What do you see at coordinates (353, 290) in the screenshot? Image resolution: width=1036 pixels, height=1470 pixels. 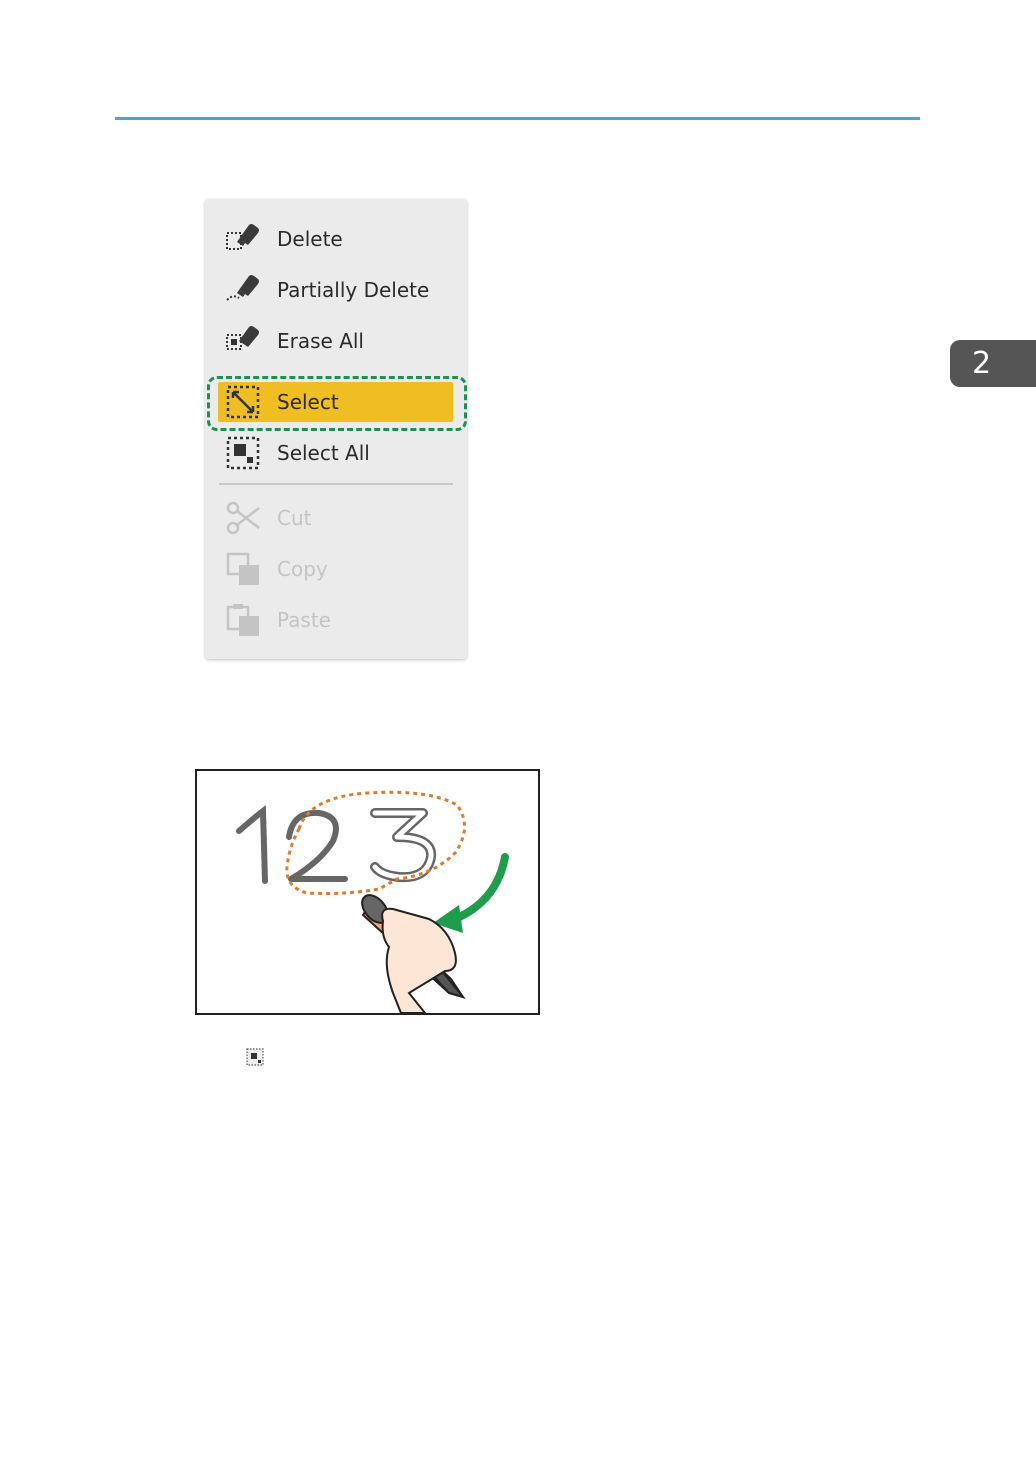 I see `menu-item-label: Partially Delete` at bounding box center [353, 290].